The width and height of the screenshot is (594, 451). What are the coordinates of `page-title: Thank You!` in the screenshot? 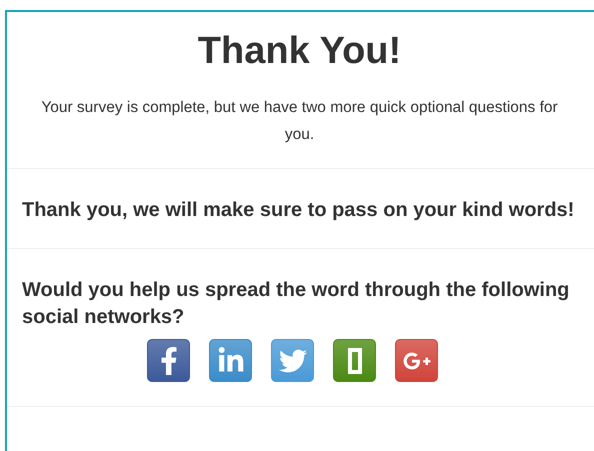 It's located at (299, 51).